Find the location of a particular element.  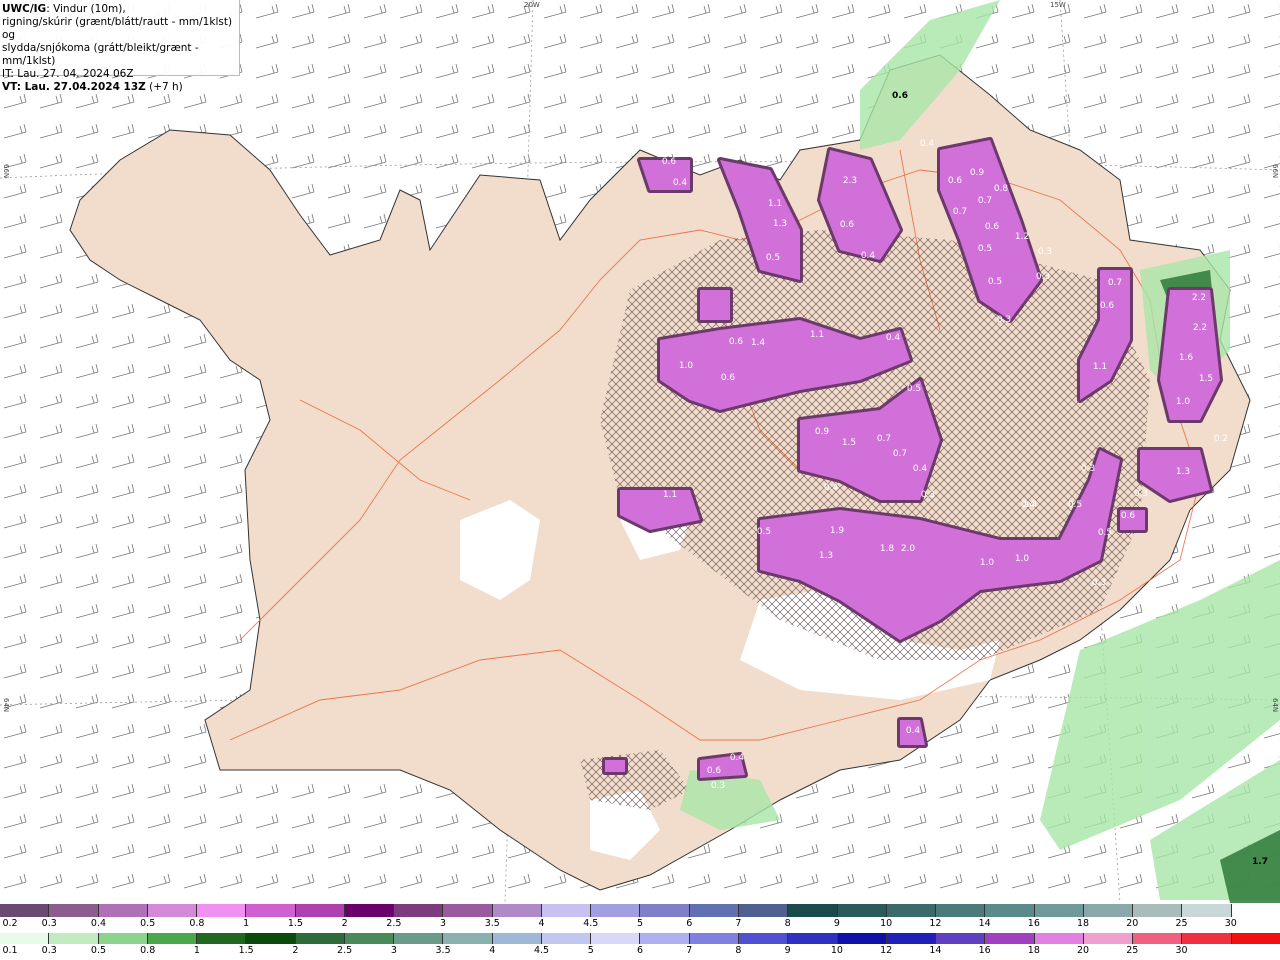

scale-tick-label: 3.5 is located at coordinates (443, 950).